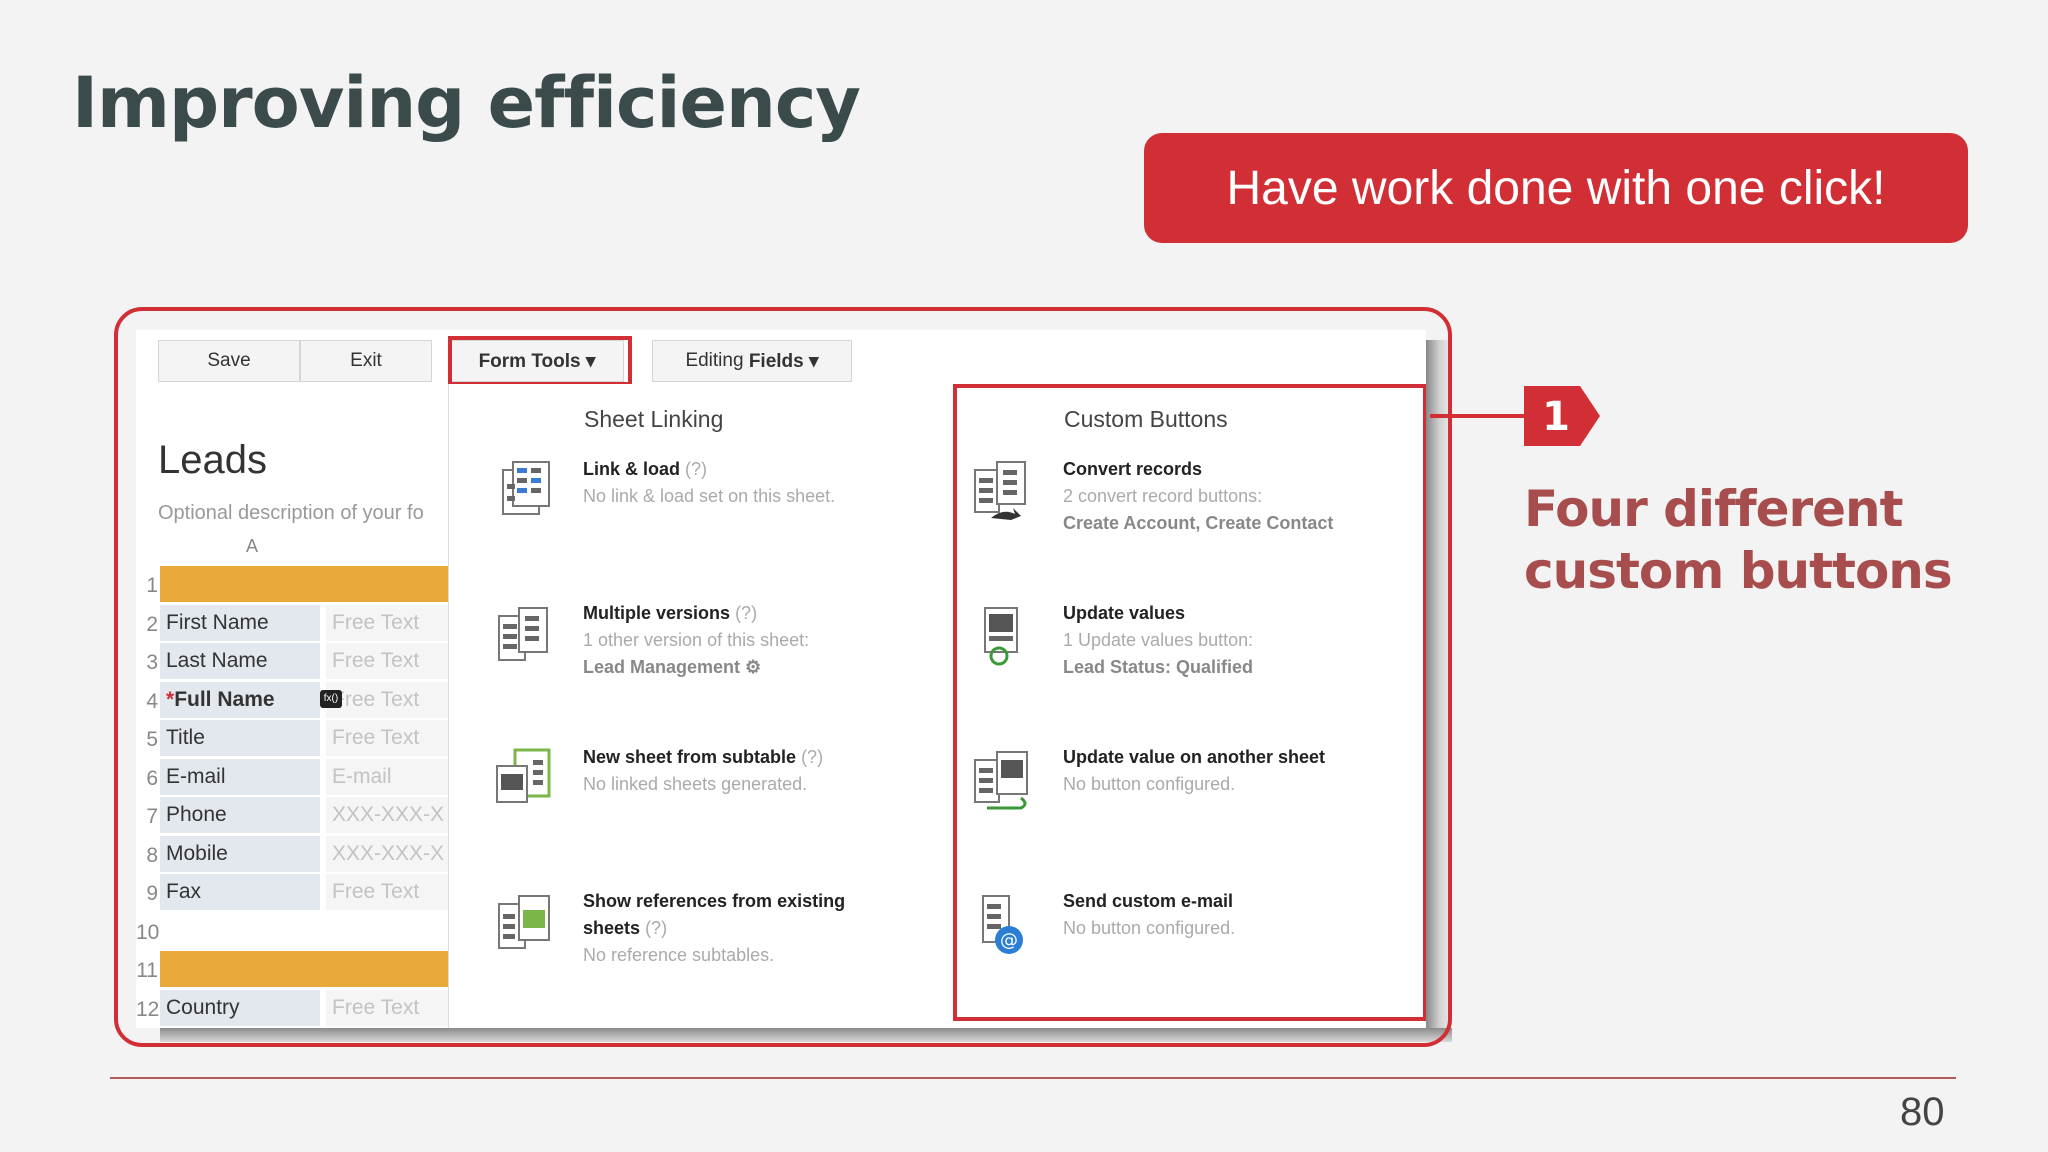 The height and width of the screenshot is (1152, 2048). Describe the element at coordinates (466, 103) in the screenshot. I see `slide-title: Improving efficiency` at that location.